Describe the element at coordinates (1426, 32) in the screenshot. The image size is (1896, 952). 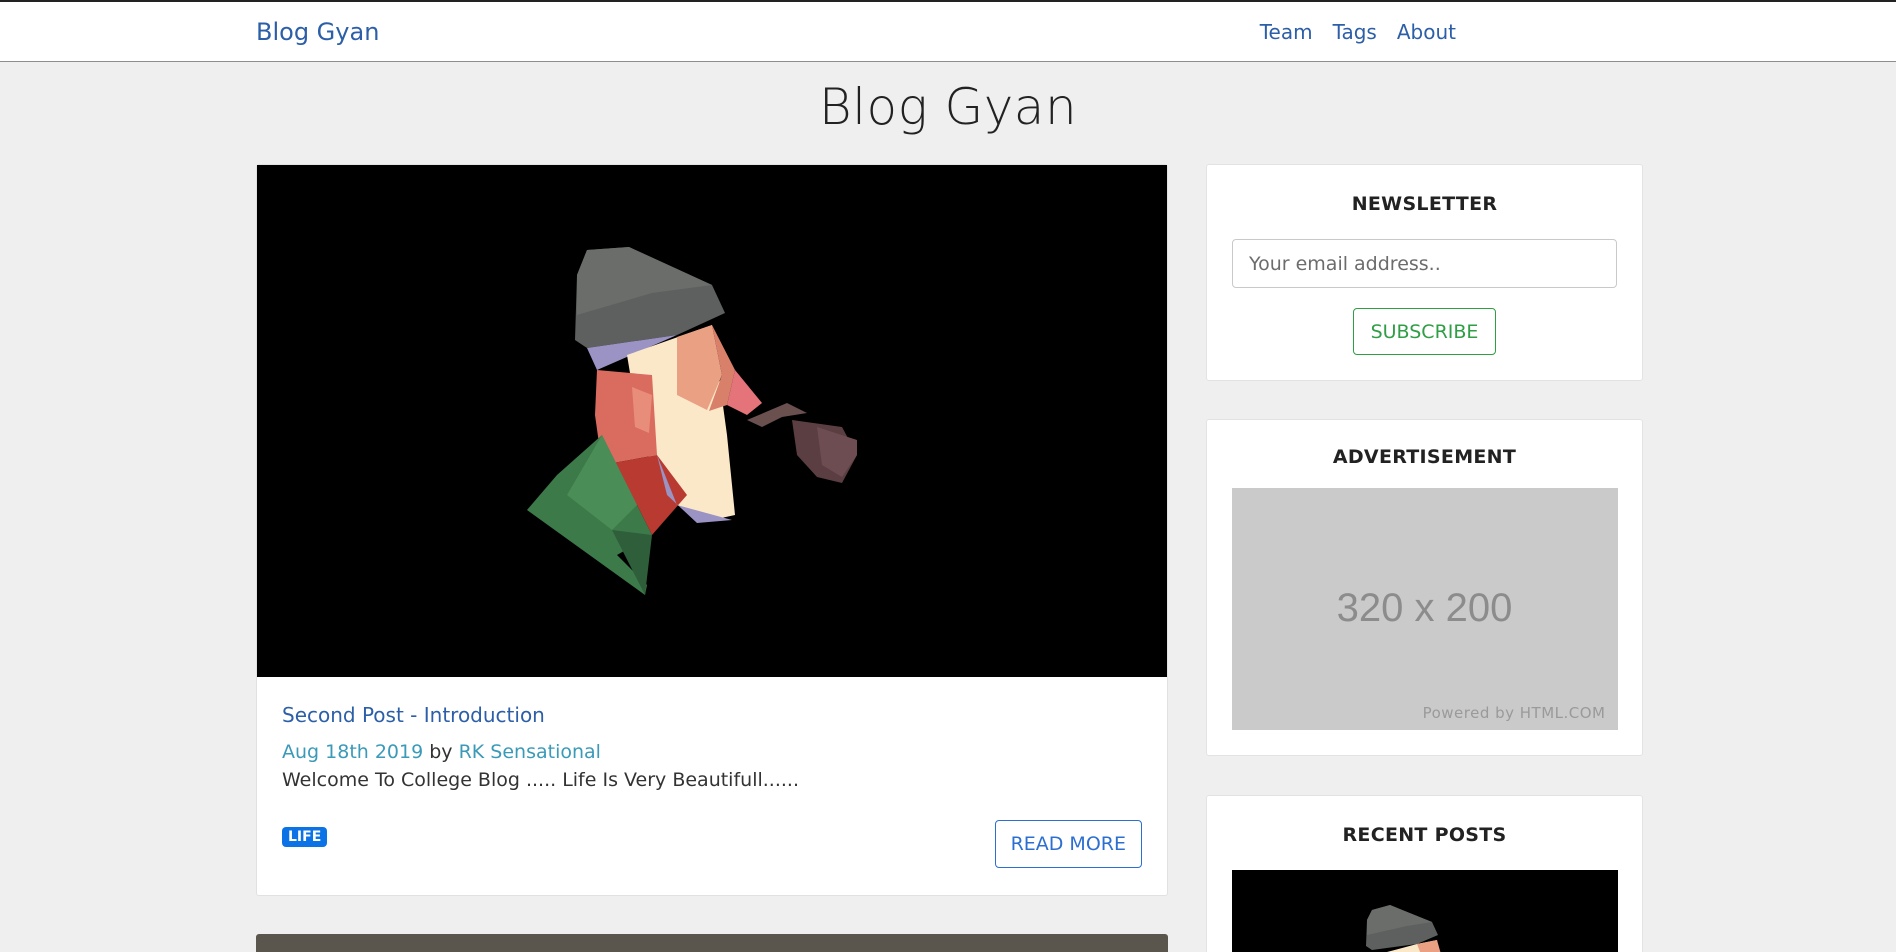
I see `nav-link-about: About` at that location.